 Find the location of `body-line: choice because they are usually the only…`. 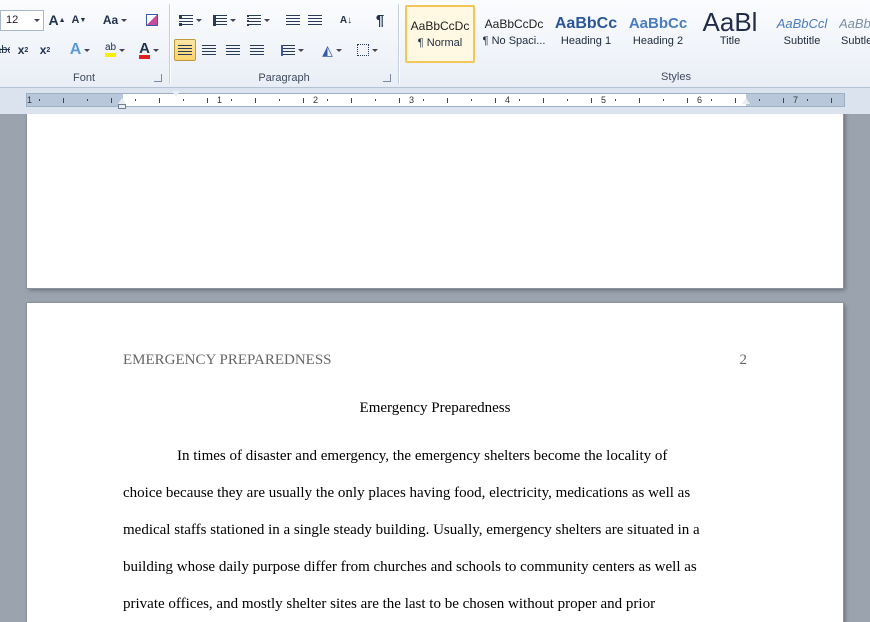

body-line: choice because they are usually the only… is located at coordinates (435, 493).